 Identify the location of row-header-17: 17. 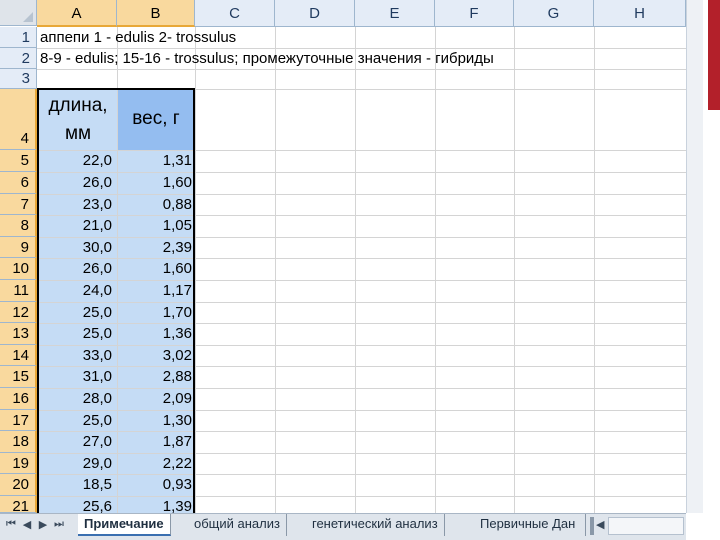
(18, 420).